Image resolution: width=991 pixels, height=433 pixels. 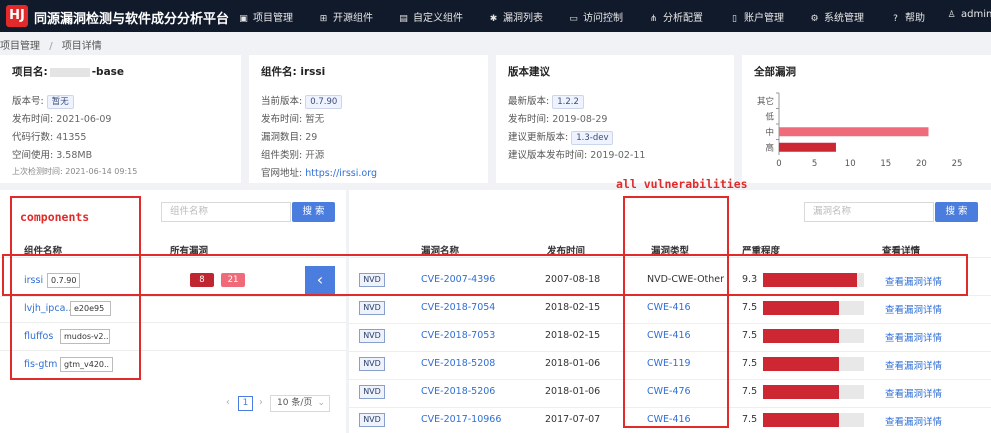 I want to click on nav-label: 项目管理, so click(x=273, y=18).